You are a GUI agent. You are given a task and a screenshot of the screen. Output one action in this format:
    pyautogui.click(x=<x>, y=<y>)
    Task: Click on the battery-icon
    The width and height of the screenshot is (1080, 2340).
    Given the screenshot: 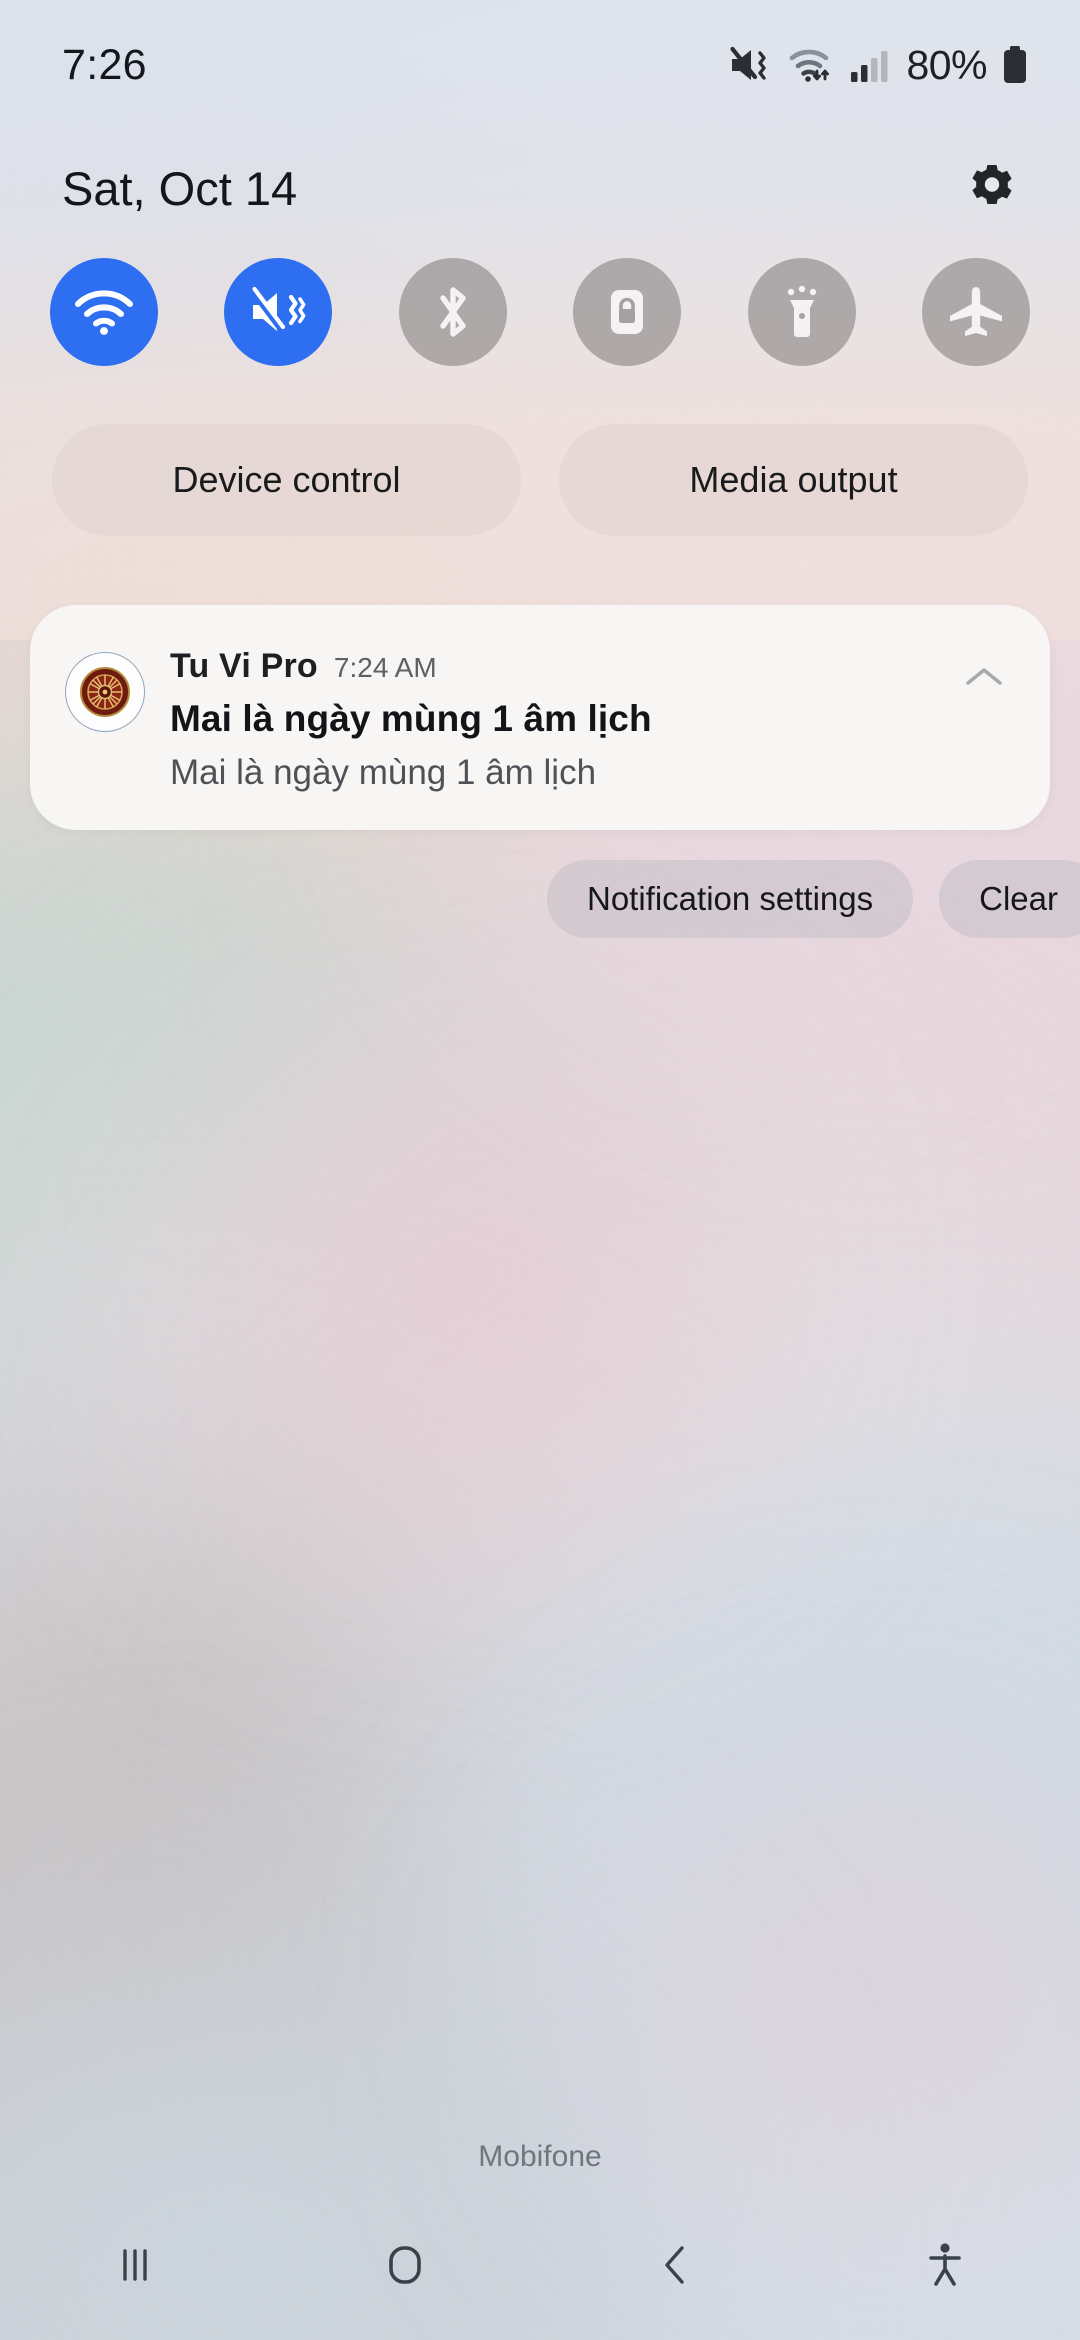 What is the action you would take?
    pyautogui.click(x=1015, y=64)
    